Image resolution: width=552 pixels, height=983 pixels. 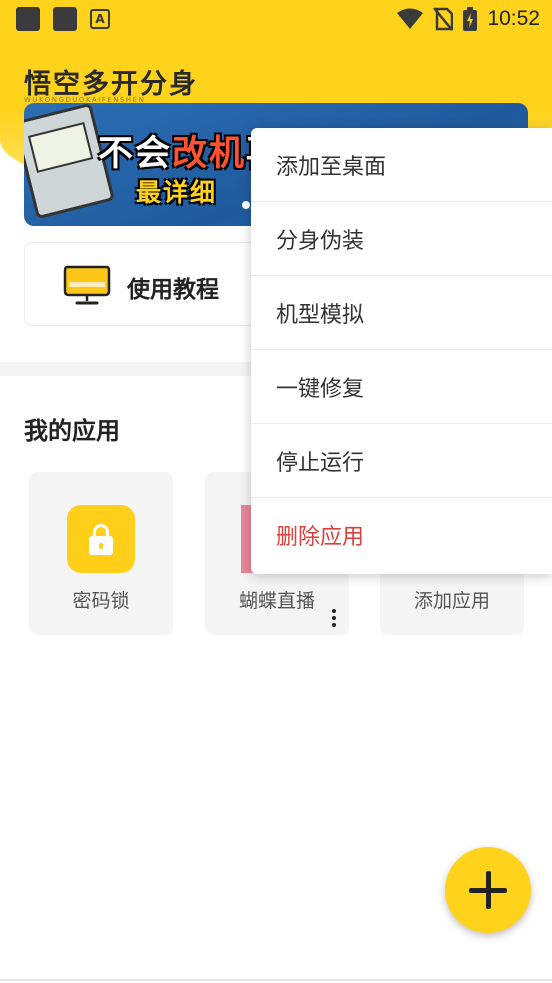 I want to click on app-store-icon: A, so click(x=100, y=19).